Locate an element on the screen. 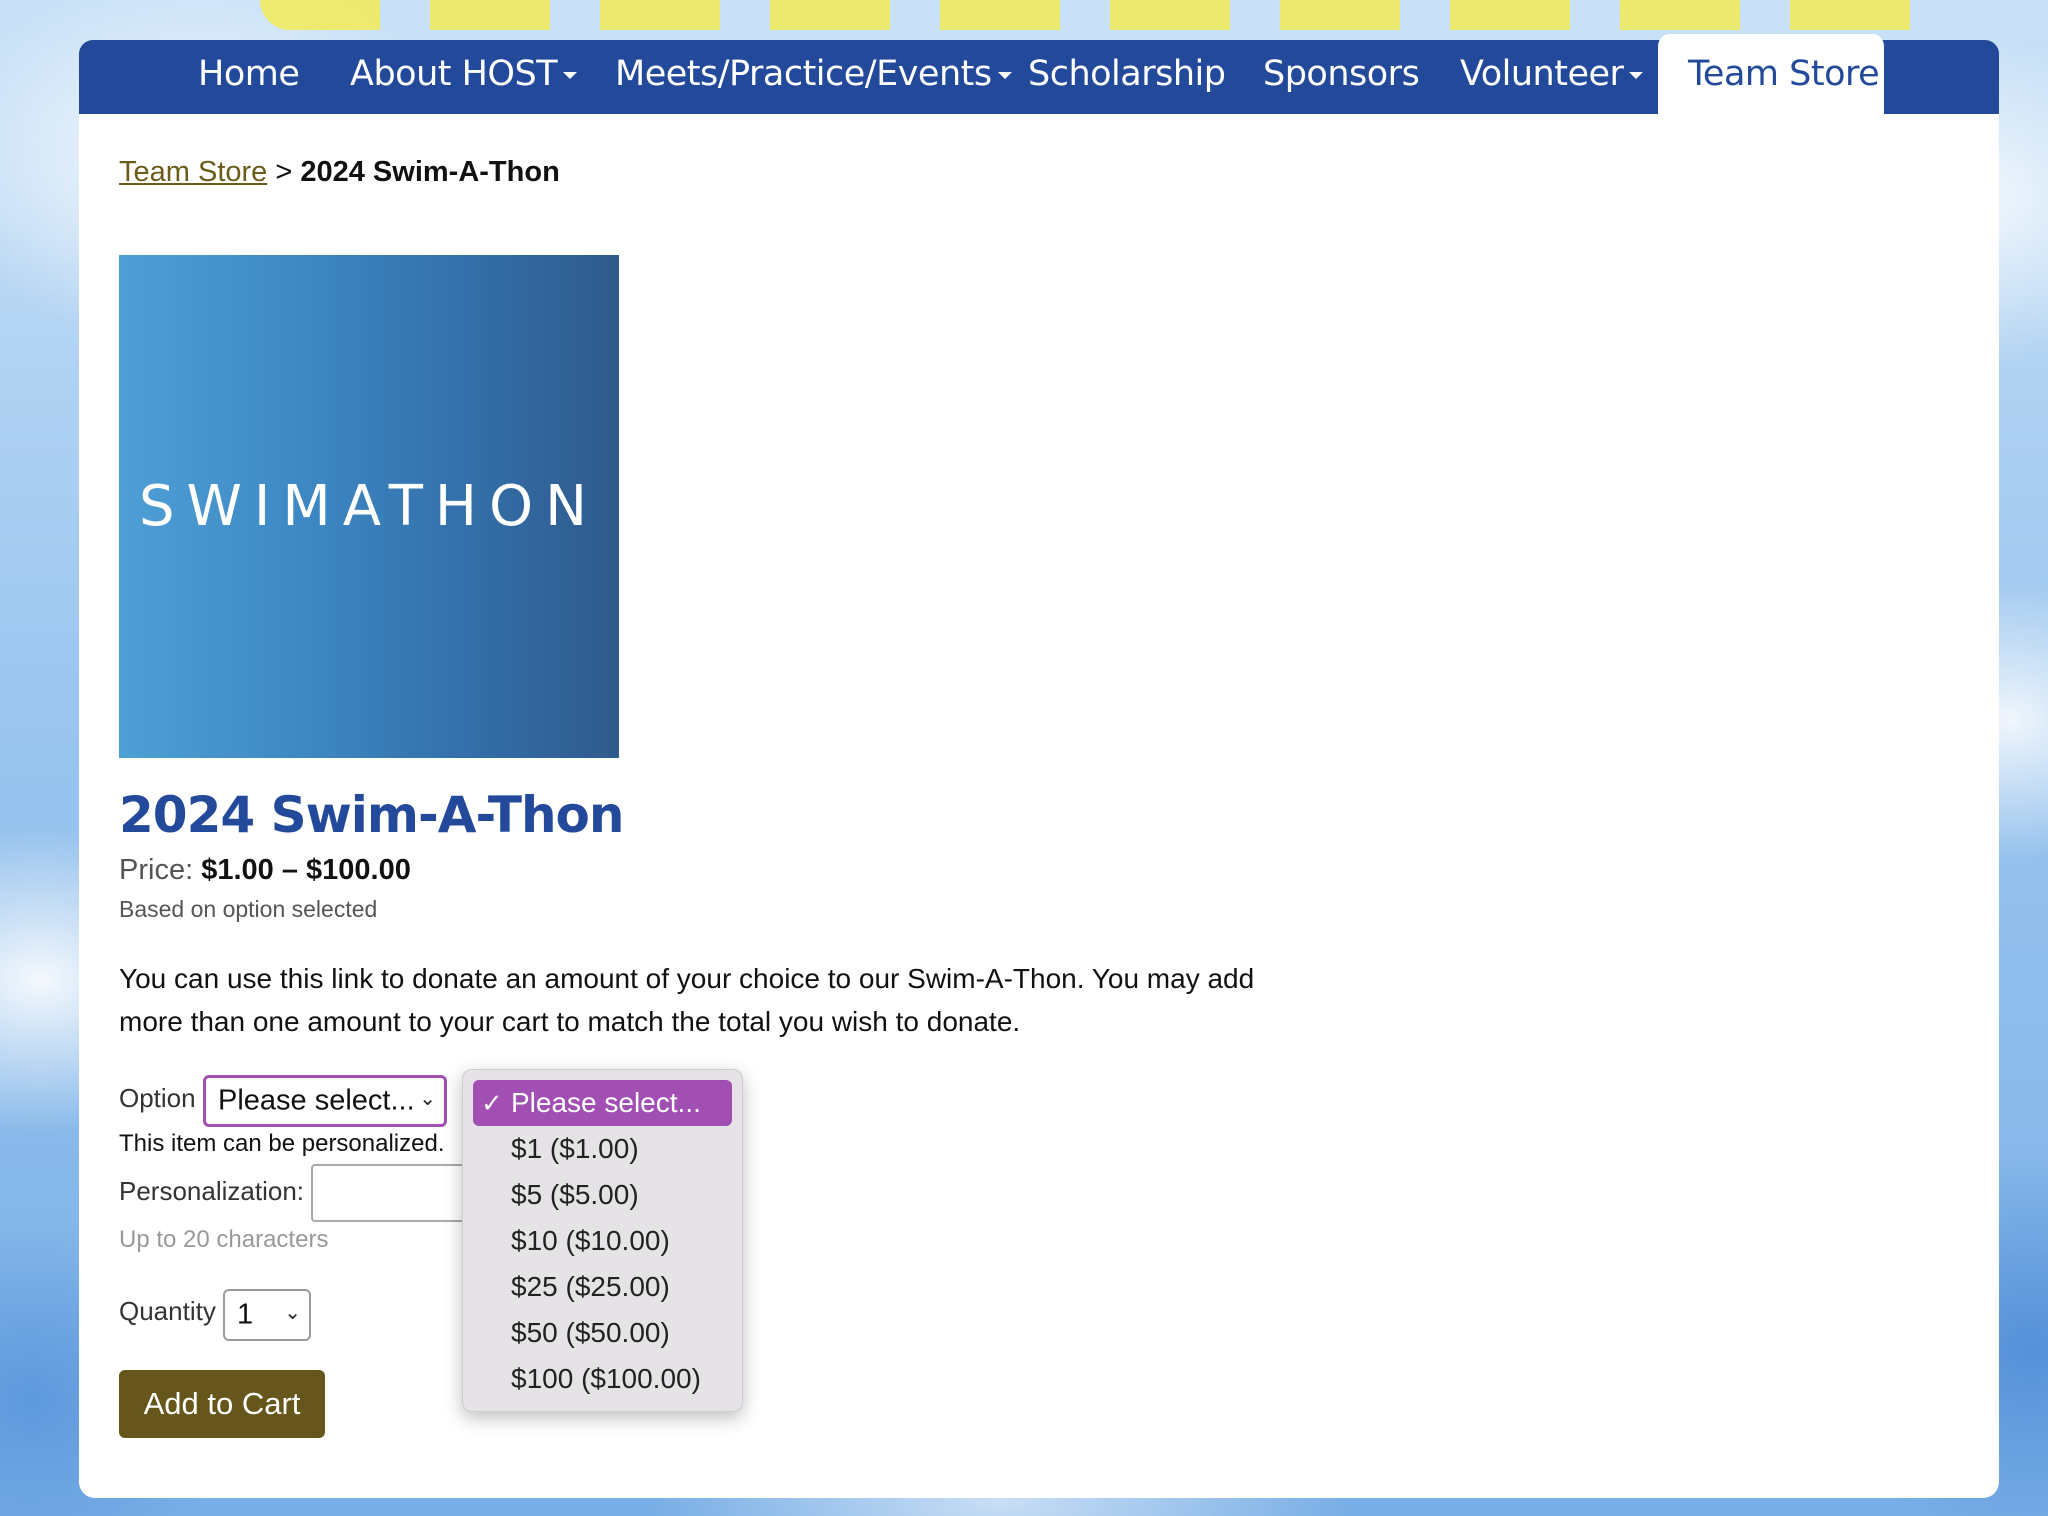 This screenshot has height=1516, width=2048. dropdown-option-label: $5 ($5.00) is located at coordinates (575, 1194).